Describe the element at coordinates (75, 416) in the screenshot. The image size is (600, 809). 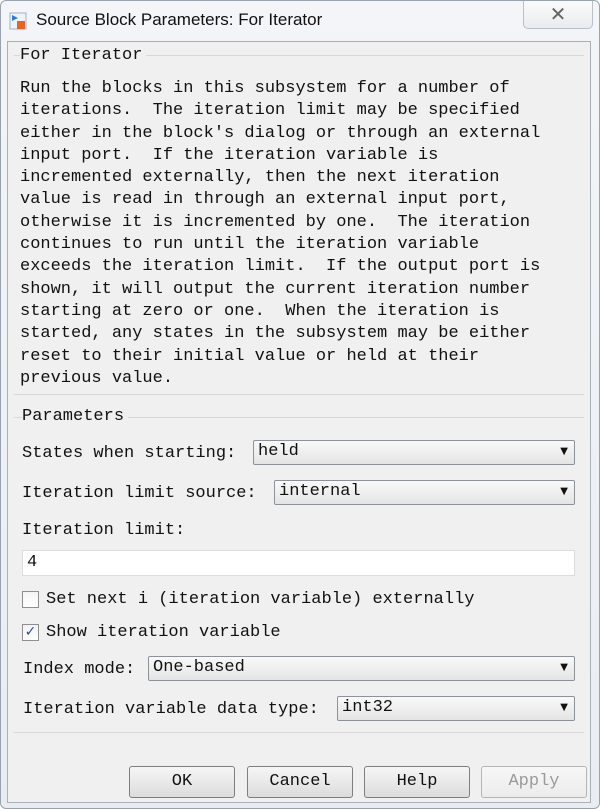
I see `parameters-group-label: Parameters` at that location.